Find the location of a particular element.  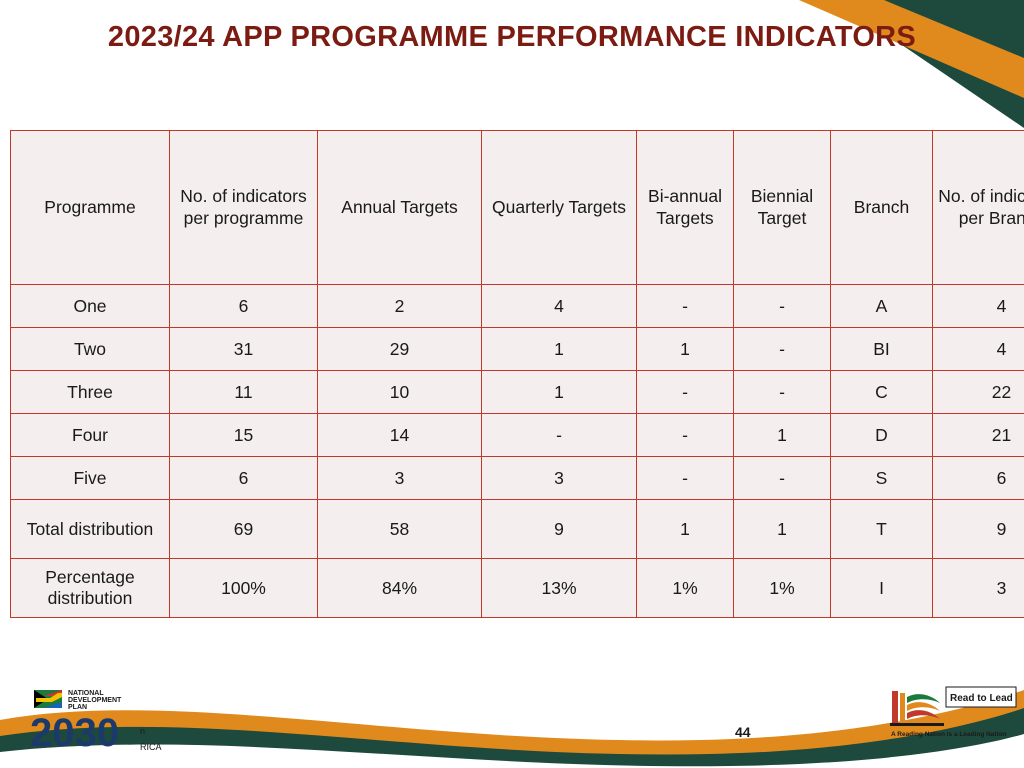

cell-quarterly-targets: 13% is located at coordinates (559, 588).